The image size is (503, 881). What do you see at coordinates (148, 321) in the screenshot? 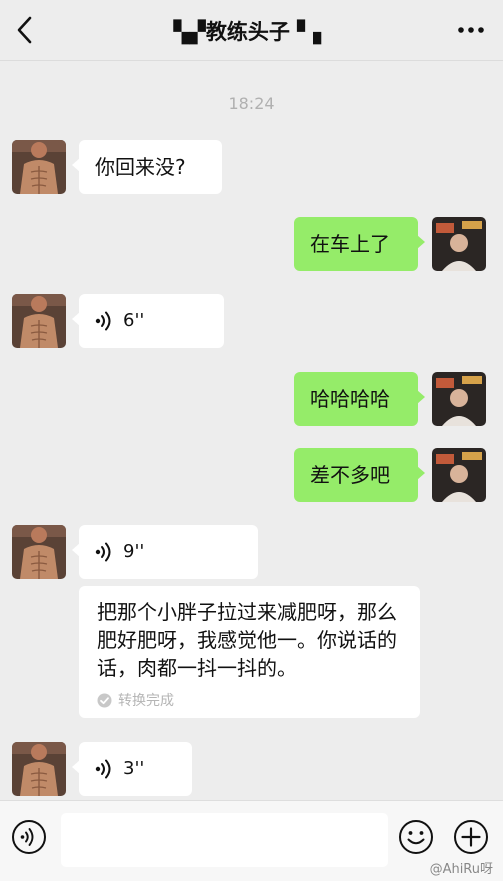
I see `incoming-voice-message: 6''` at bounding box center [148, 321].